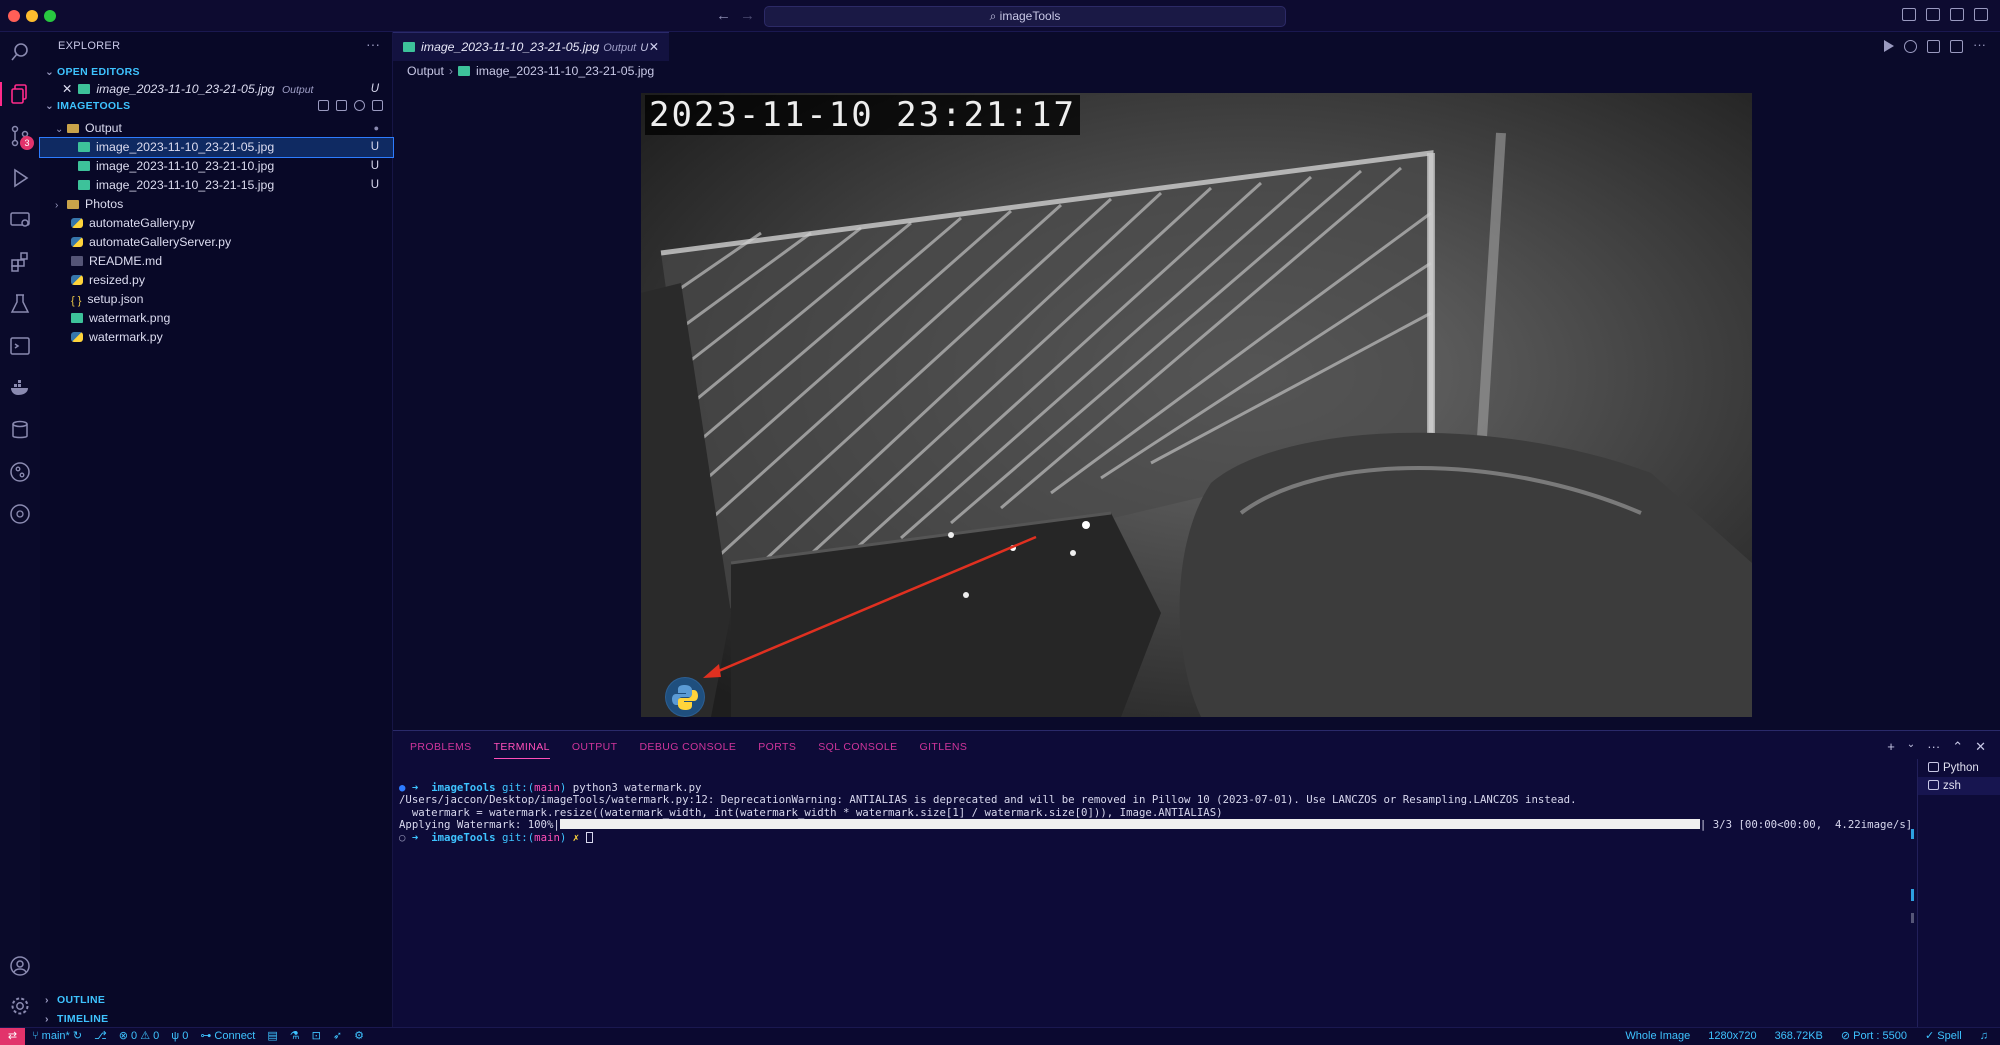  Describe the element at coordinates (100, 1036) in the screenshot. I see `git-graph-icon: ⎇` at that location.